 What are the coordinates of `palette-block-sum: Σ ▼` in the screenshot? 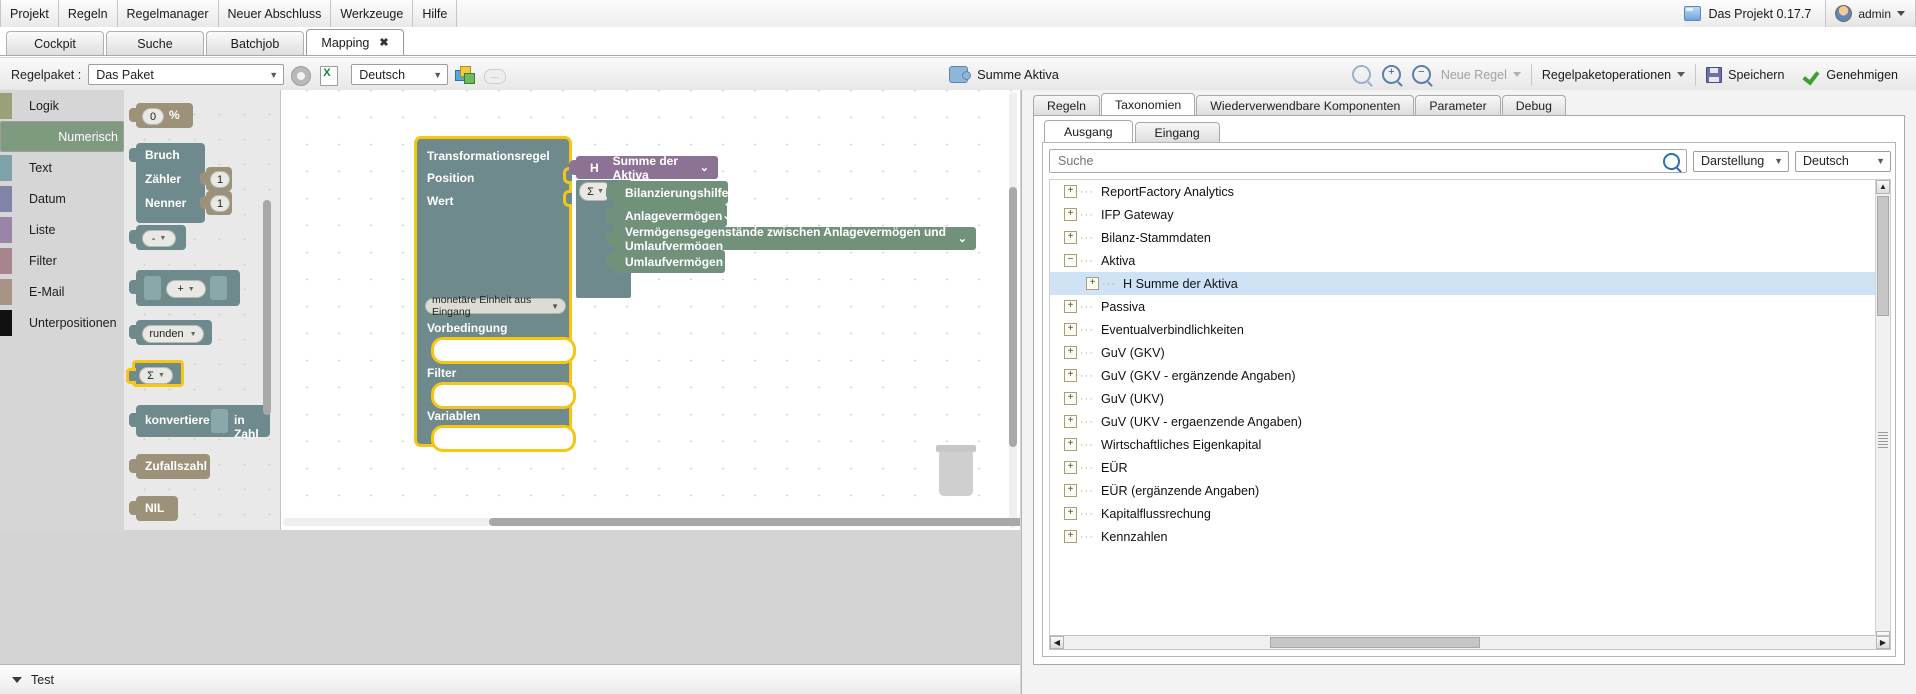 It's located at (155, 373).